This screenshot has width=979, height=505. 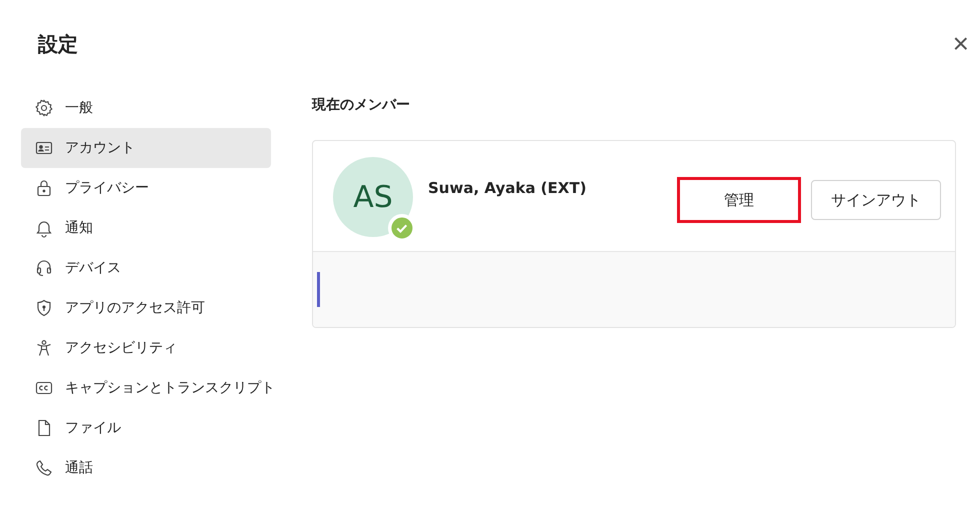 I want to click on section-heading: 現在のメンバー, so click(x=361, y=105).